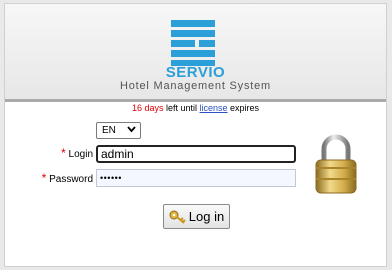 The image size is (392, 270). What do you see at coordinates (195, 86) in the screenshot?
I see `app-subtitle: Hotel Management System` at bounding box center [195, 86].